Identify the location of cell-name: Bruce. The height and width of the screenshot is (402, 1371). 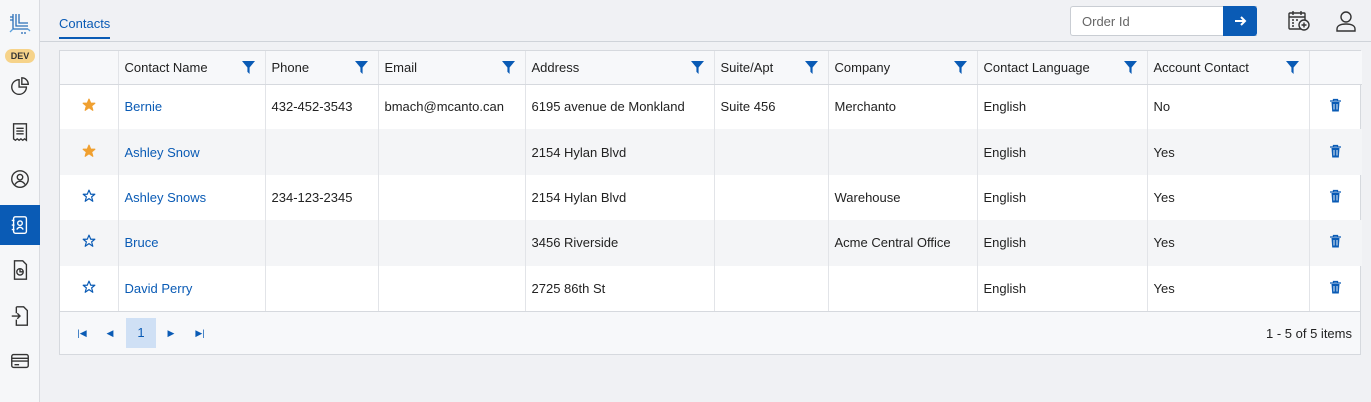
(192, 243).